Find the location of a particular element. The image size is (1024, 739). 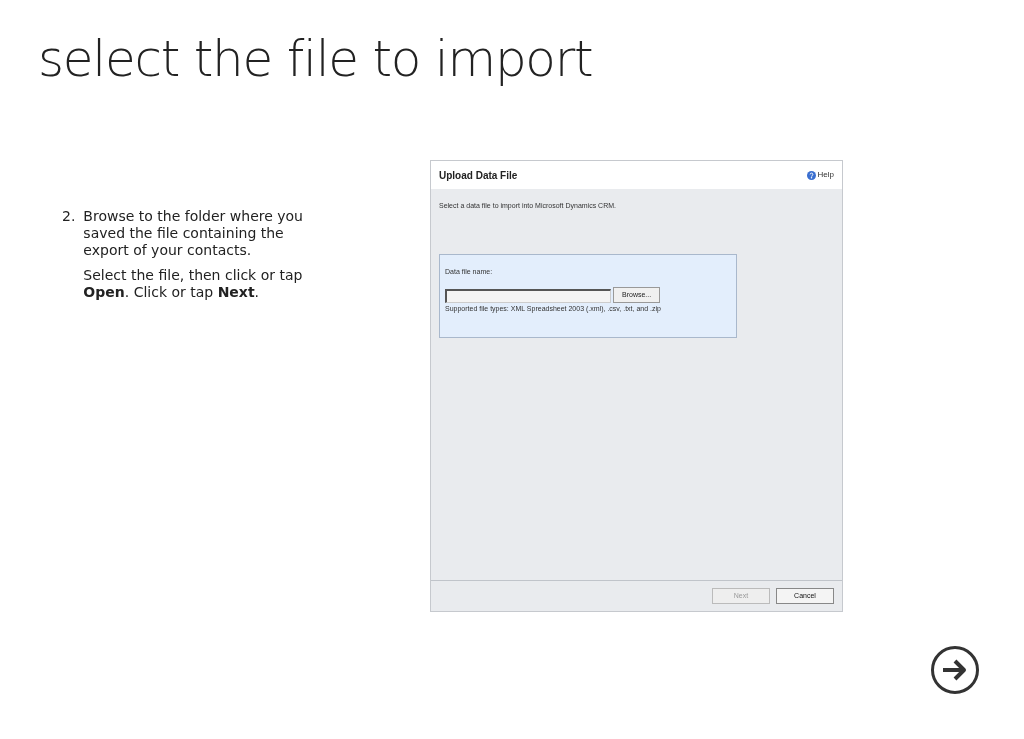

step-text: Browse to the folder where you saved the file containing the export of your contacts. is located at coordinates (193, 233).